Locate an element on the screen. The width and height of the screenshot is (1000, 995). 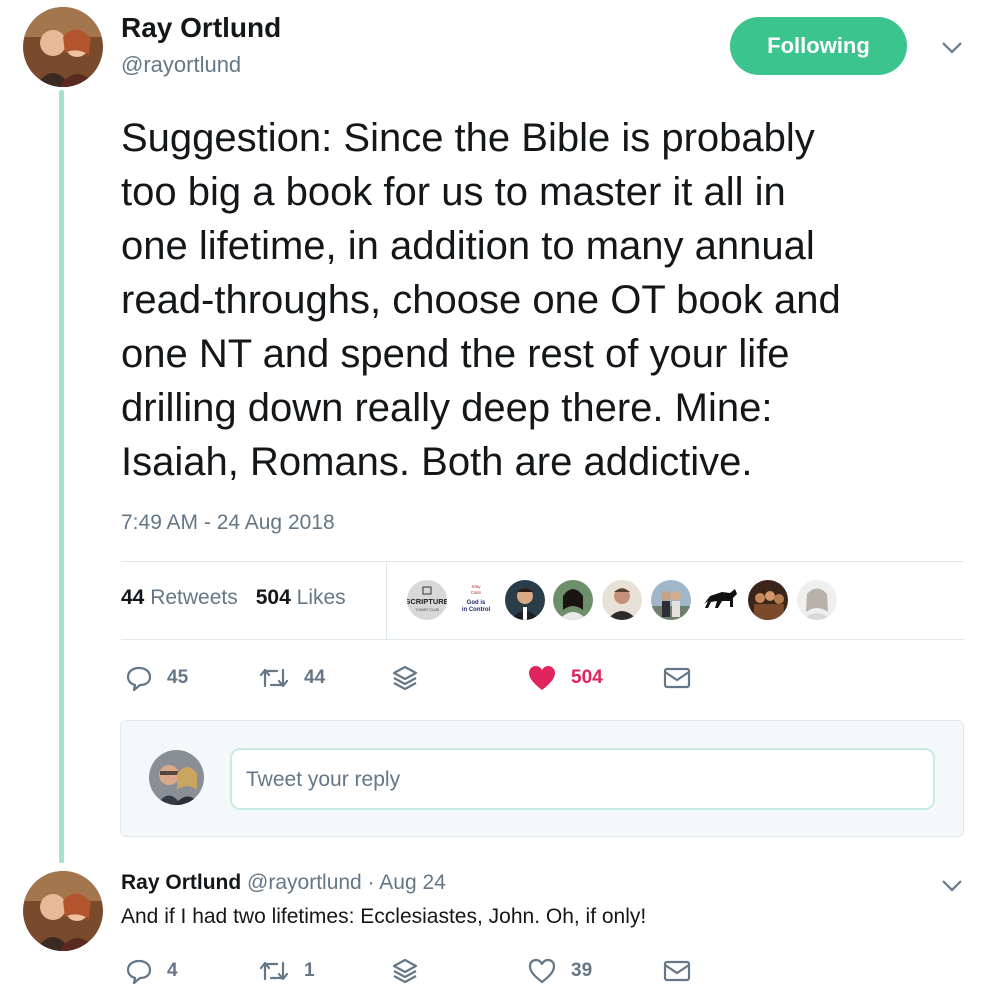
heart-filled-icon is located at coordinates (542, 678).